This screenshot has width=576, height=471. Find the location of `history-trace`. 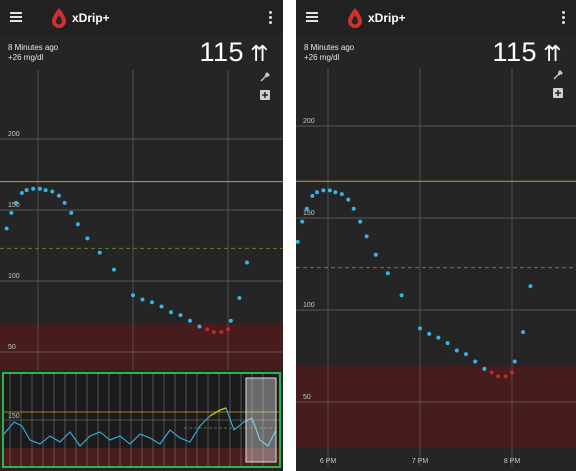

history-trace is located at coordinates (140, 427).